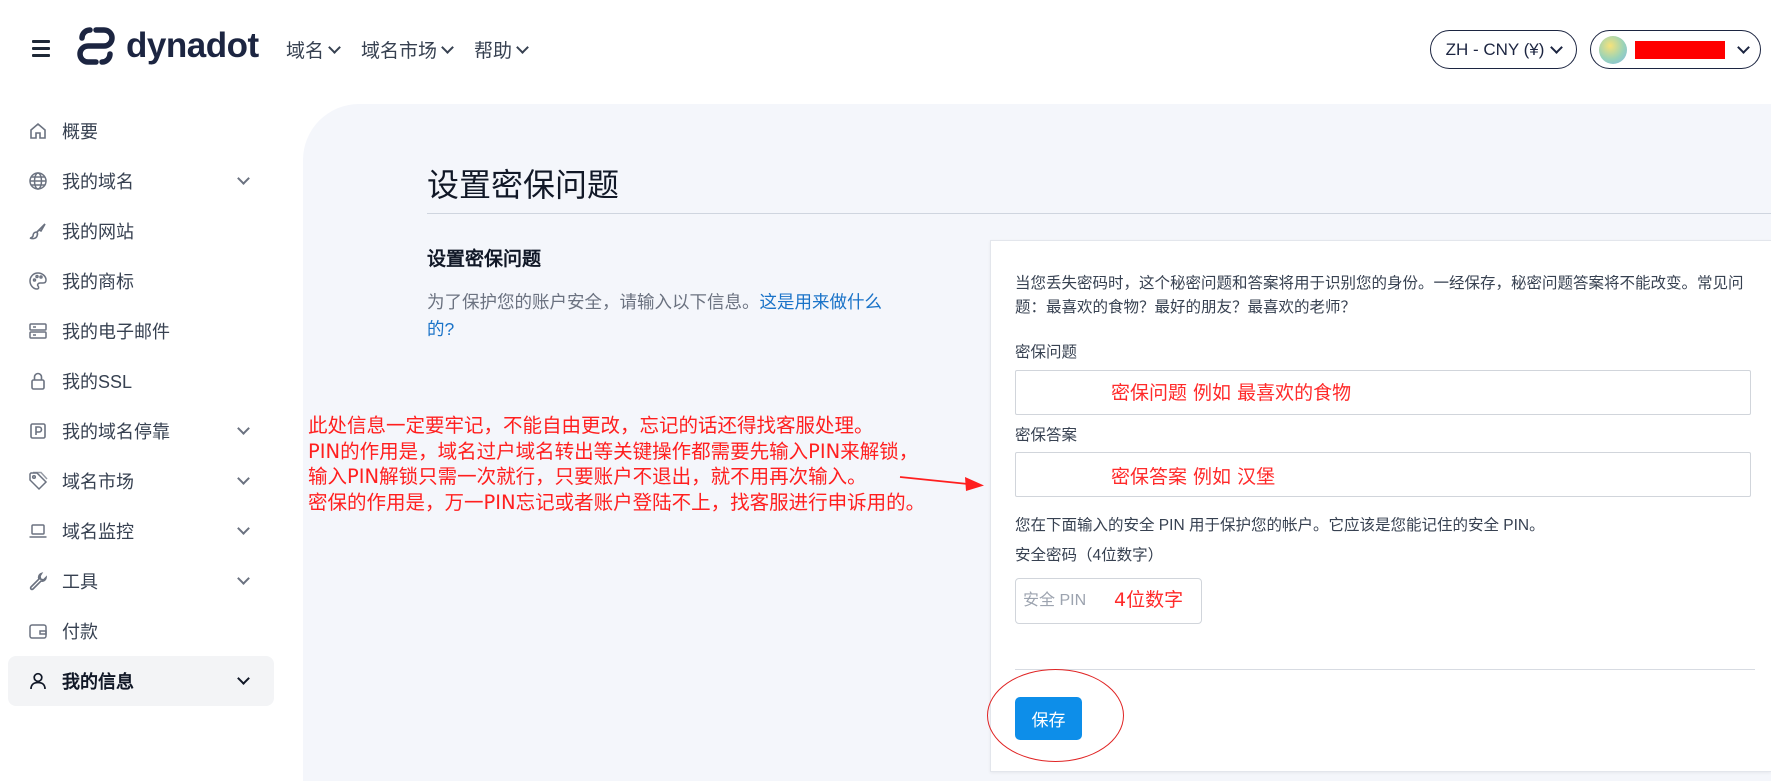 This screenshot has width=1771, height=781. What do you see at coordinates (1680, 49) in the screenshot?
I see `redacted-username` at bounding box center [1680, 49].